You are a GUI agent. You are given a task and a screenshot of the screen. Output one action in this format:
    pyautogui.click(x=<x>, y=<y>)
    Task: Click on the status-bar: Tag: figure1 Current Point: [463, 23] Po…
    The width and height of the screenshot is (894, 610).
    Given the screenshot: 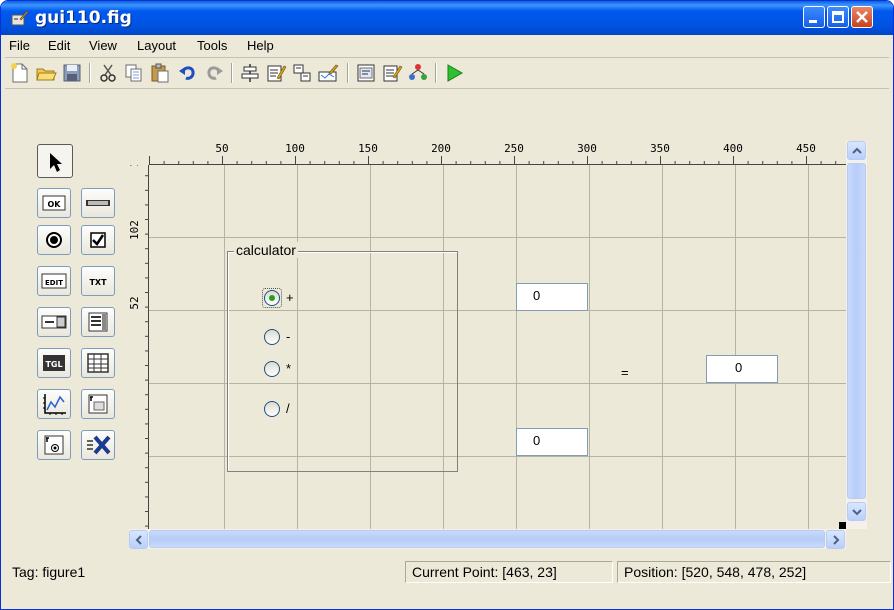 What is the action you would take?
    pyautogui.click(x=448, y=572)
    